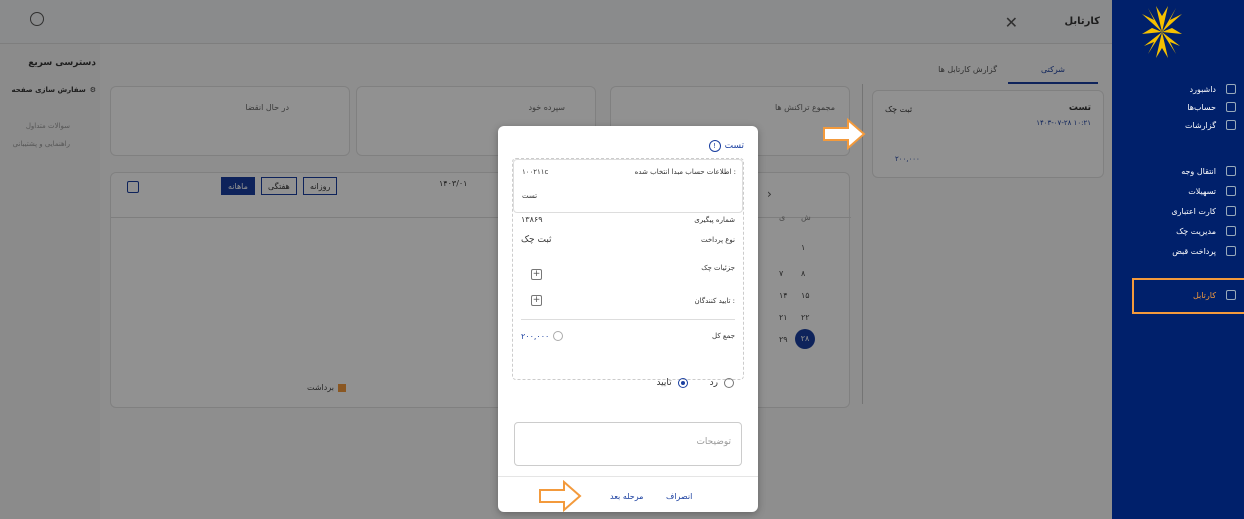 This screenshot has width=1244, height=519. I want to click on cartable-item: تست ۱۴۰۳-۰۷-۲۸ ۱۰:۲۱ ثبت چک ۲۰۰,۰۰۰, so click(988, 134).